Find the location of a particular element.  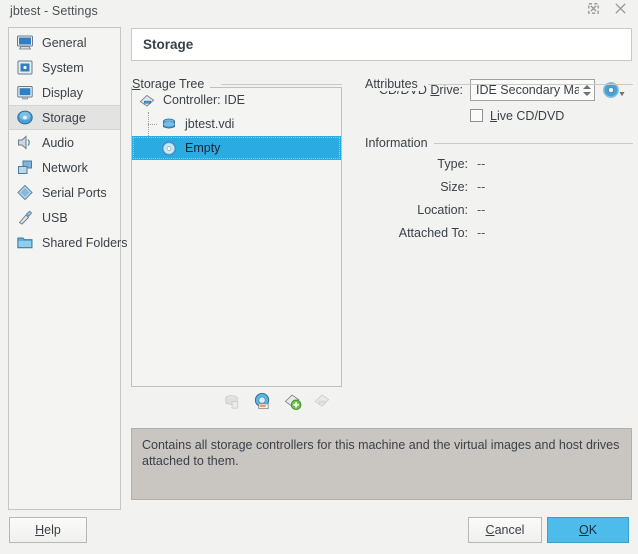

cd-dvd-drive-value: IDE Secondary Maste is located at coordinates (527, 90).